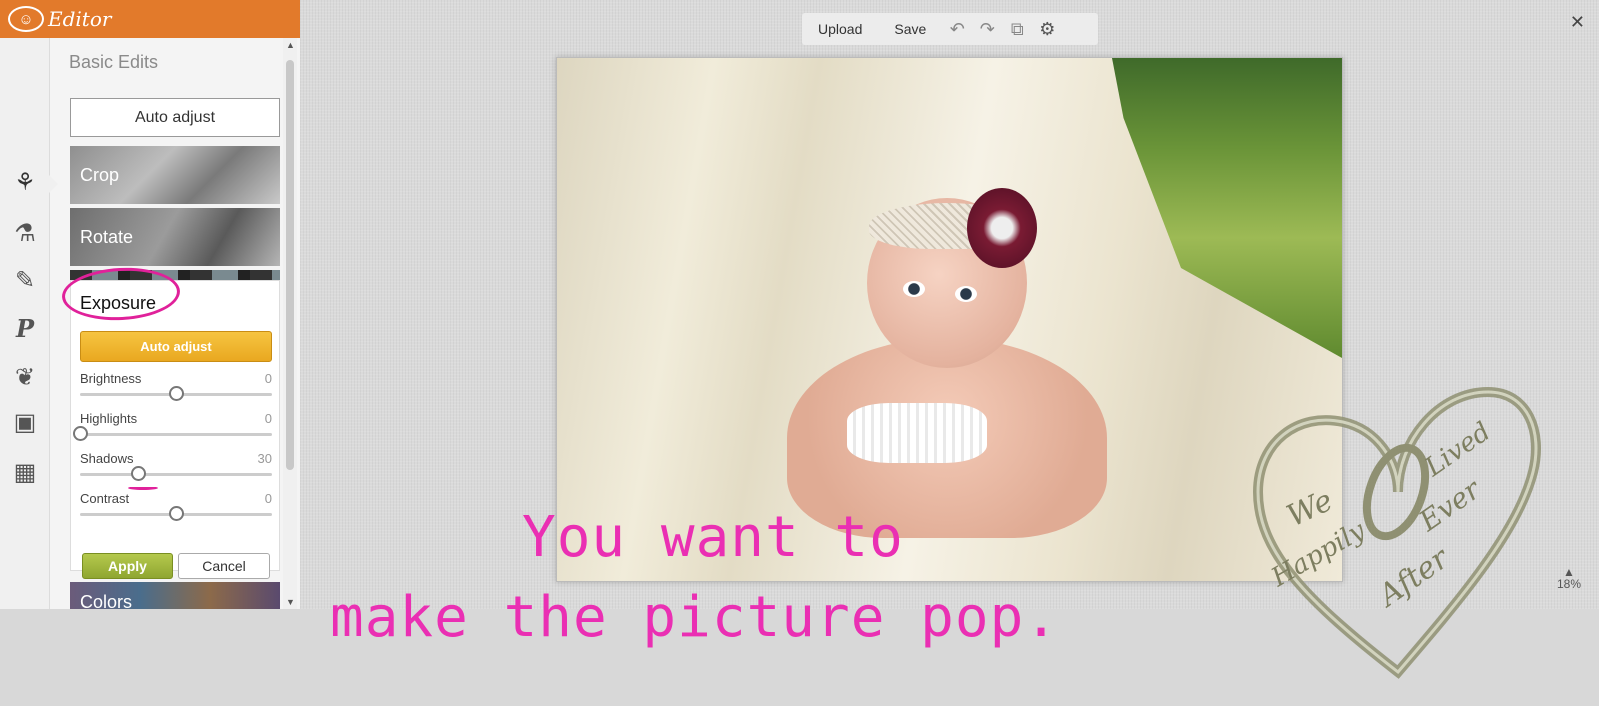  I want to click on scroll-up-icon: ▲, so click(290, 45).